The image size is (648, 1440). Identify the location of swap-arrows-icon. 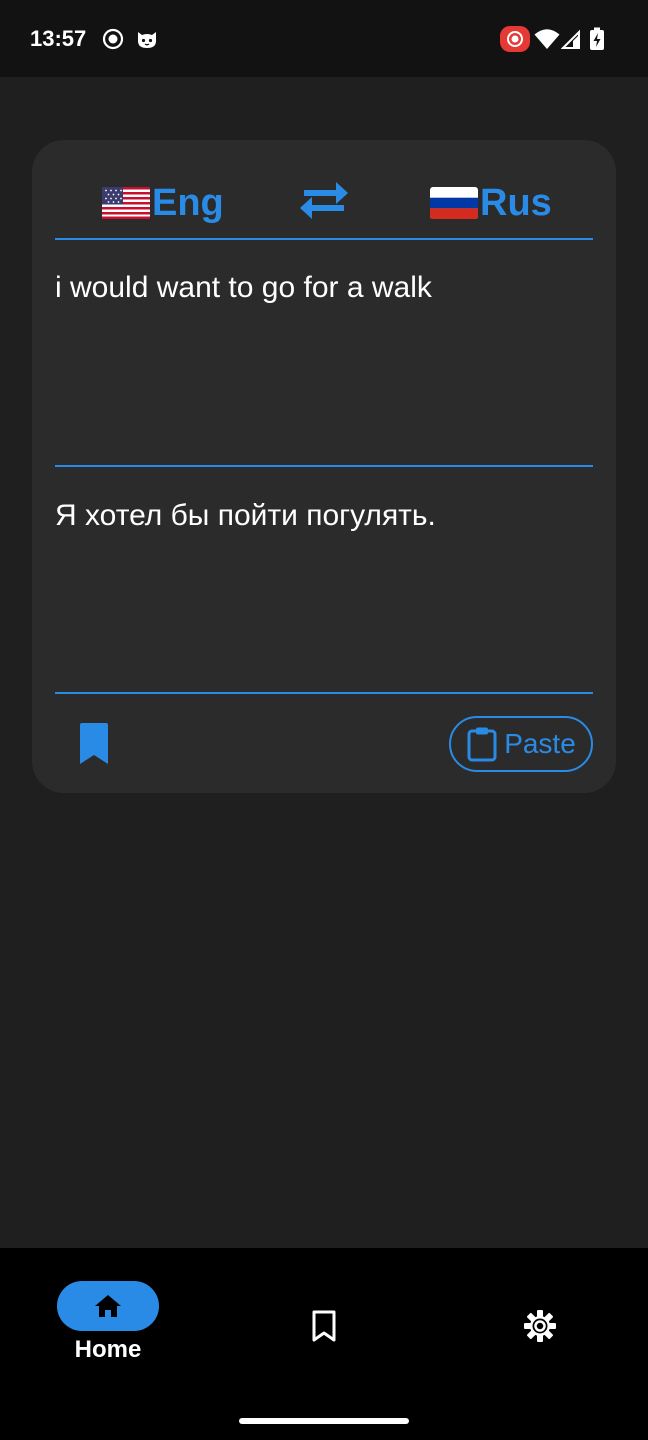
(324, 200).